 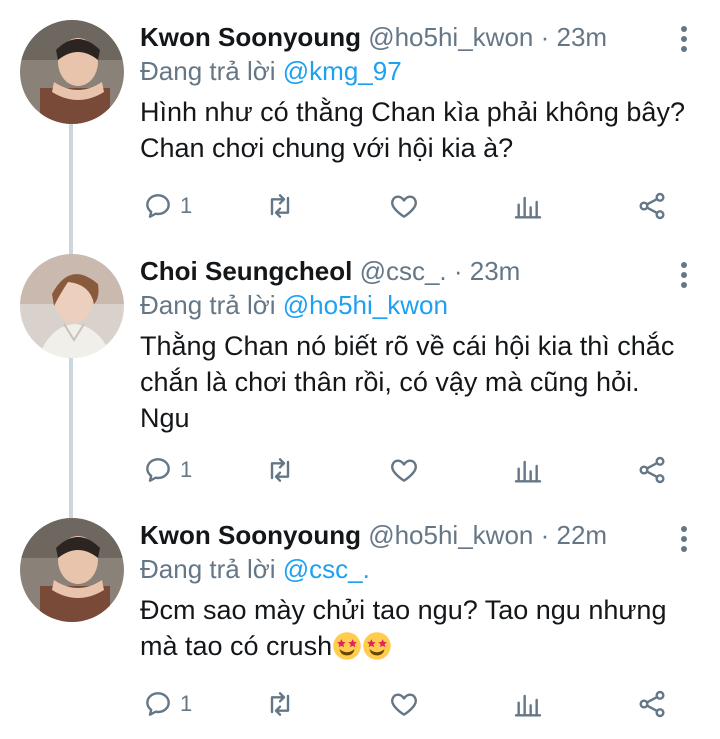 I want to click on tweet-header: Kwon Soonyoung @ho5hi_kwon · 22m, so click(x=420, y=535).